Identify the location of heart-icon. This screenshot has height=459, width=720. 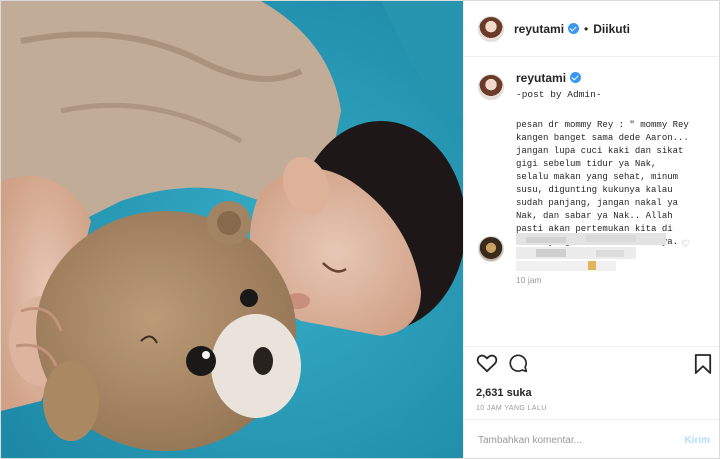
(487, 363).